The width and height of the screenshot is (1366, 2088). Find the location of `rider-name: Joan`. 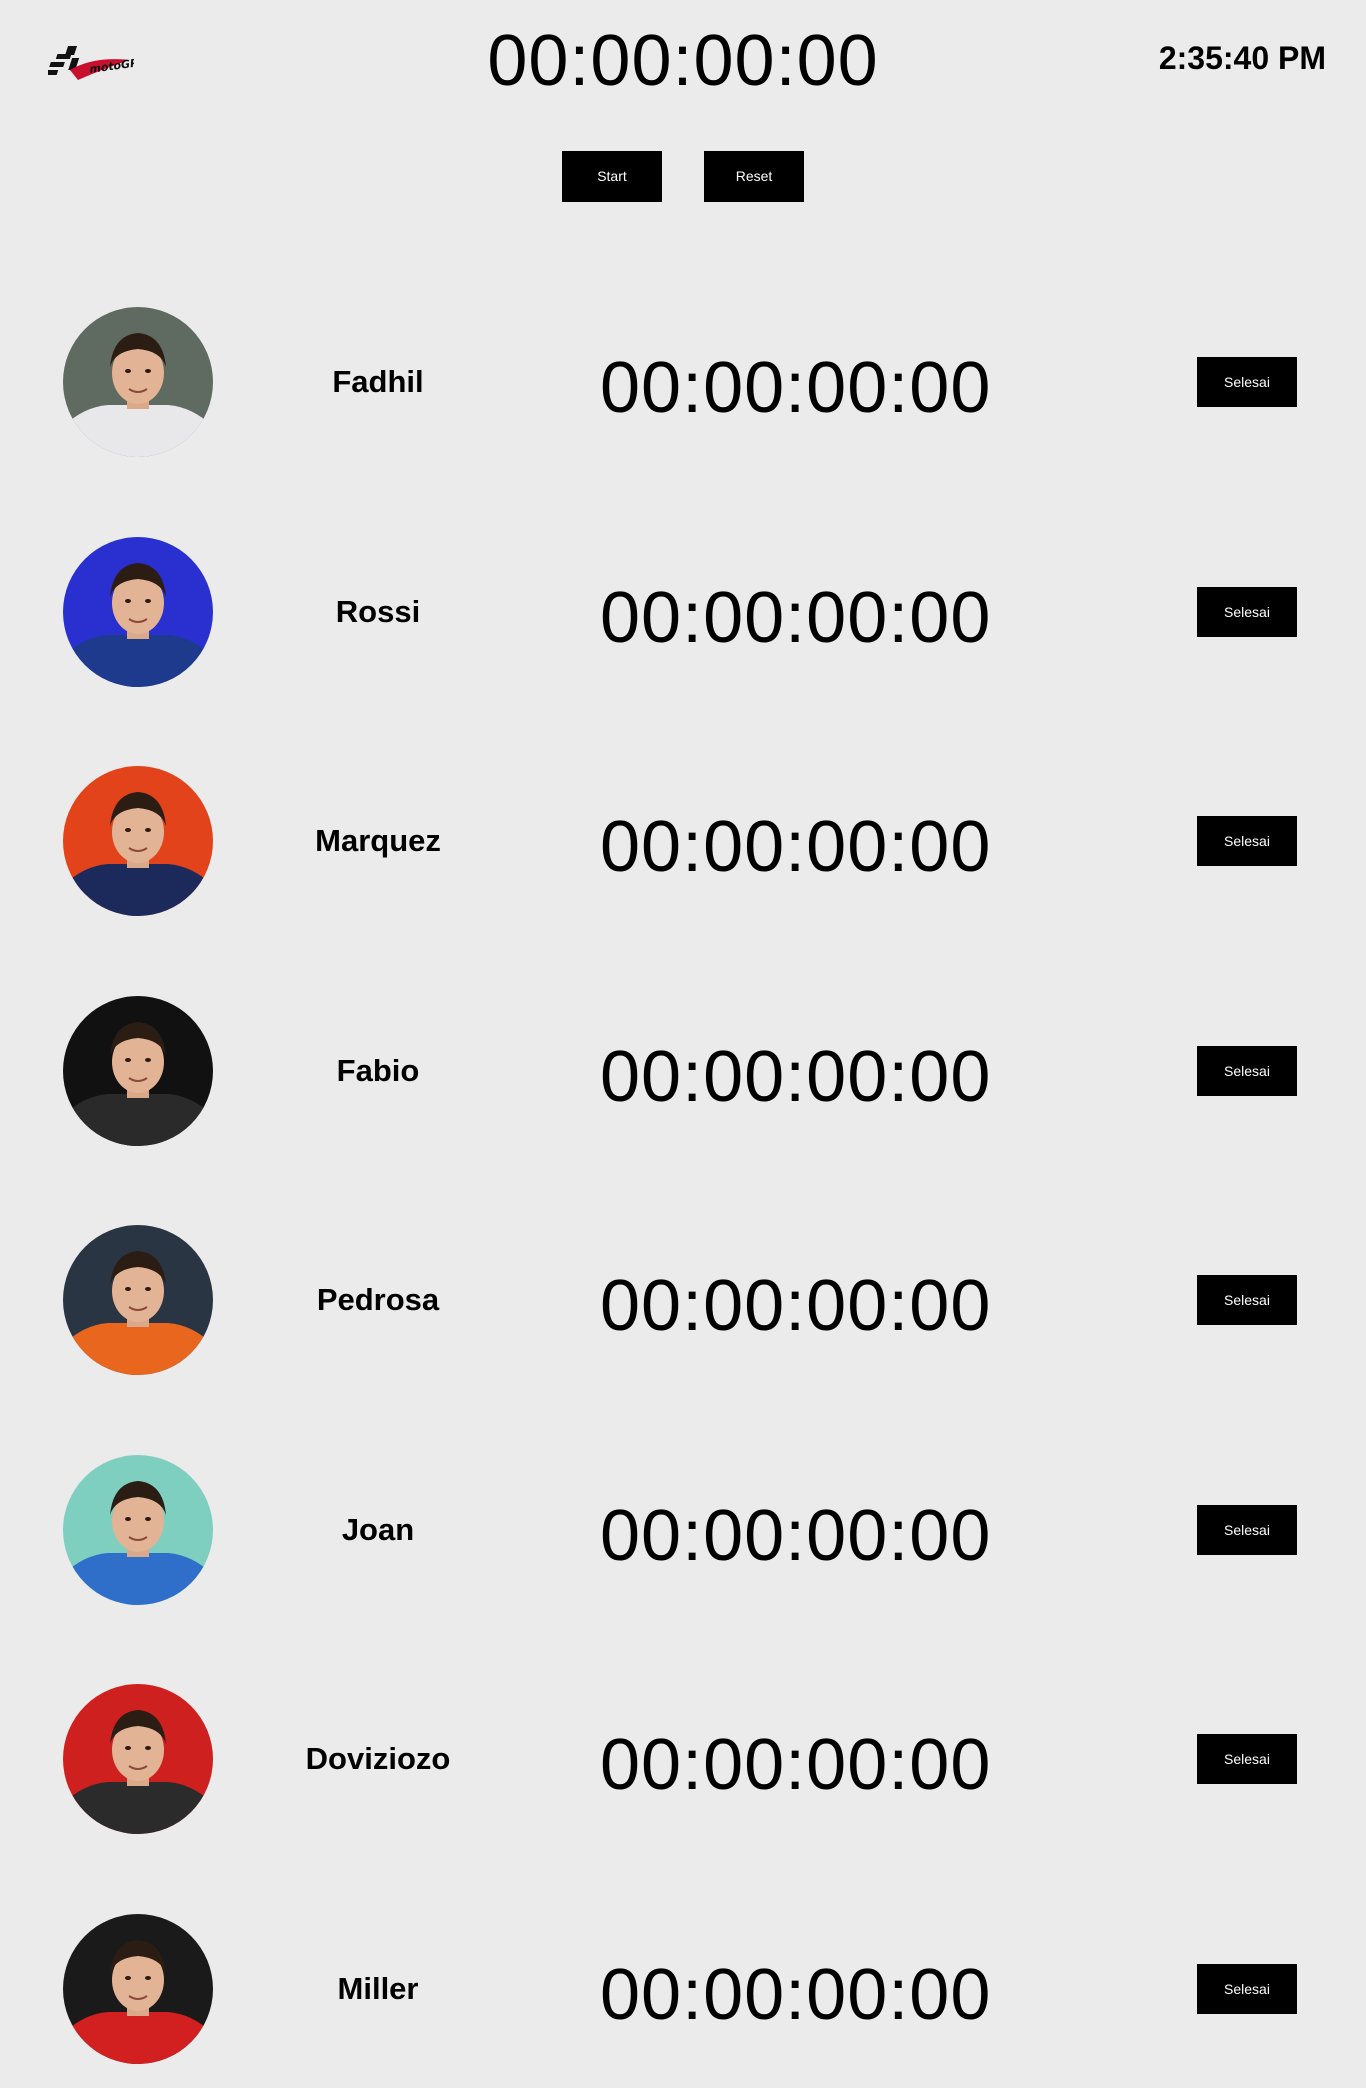

rider-name: Joan is located at coordinates (378, 1529).